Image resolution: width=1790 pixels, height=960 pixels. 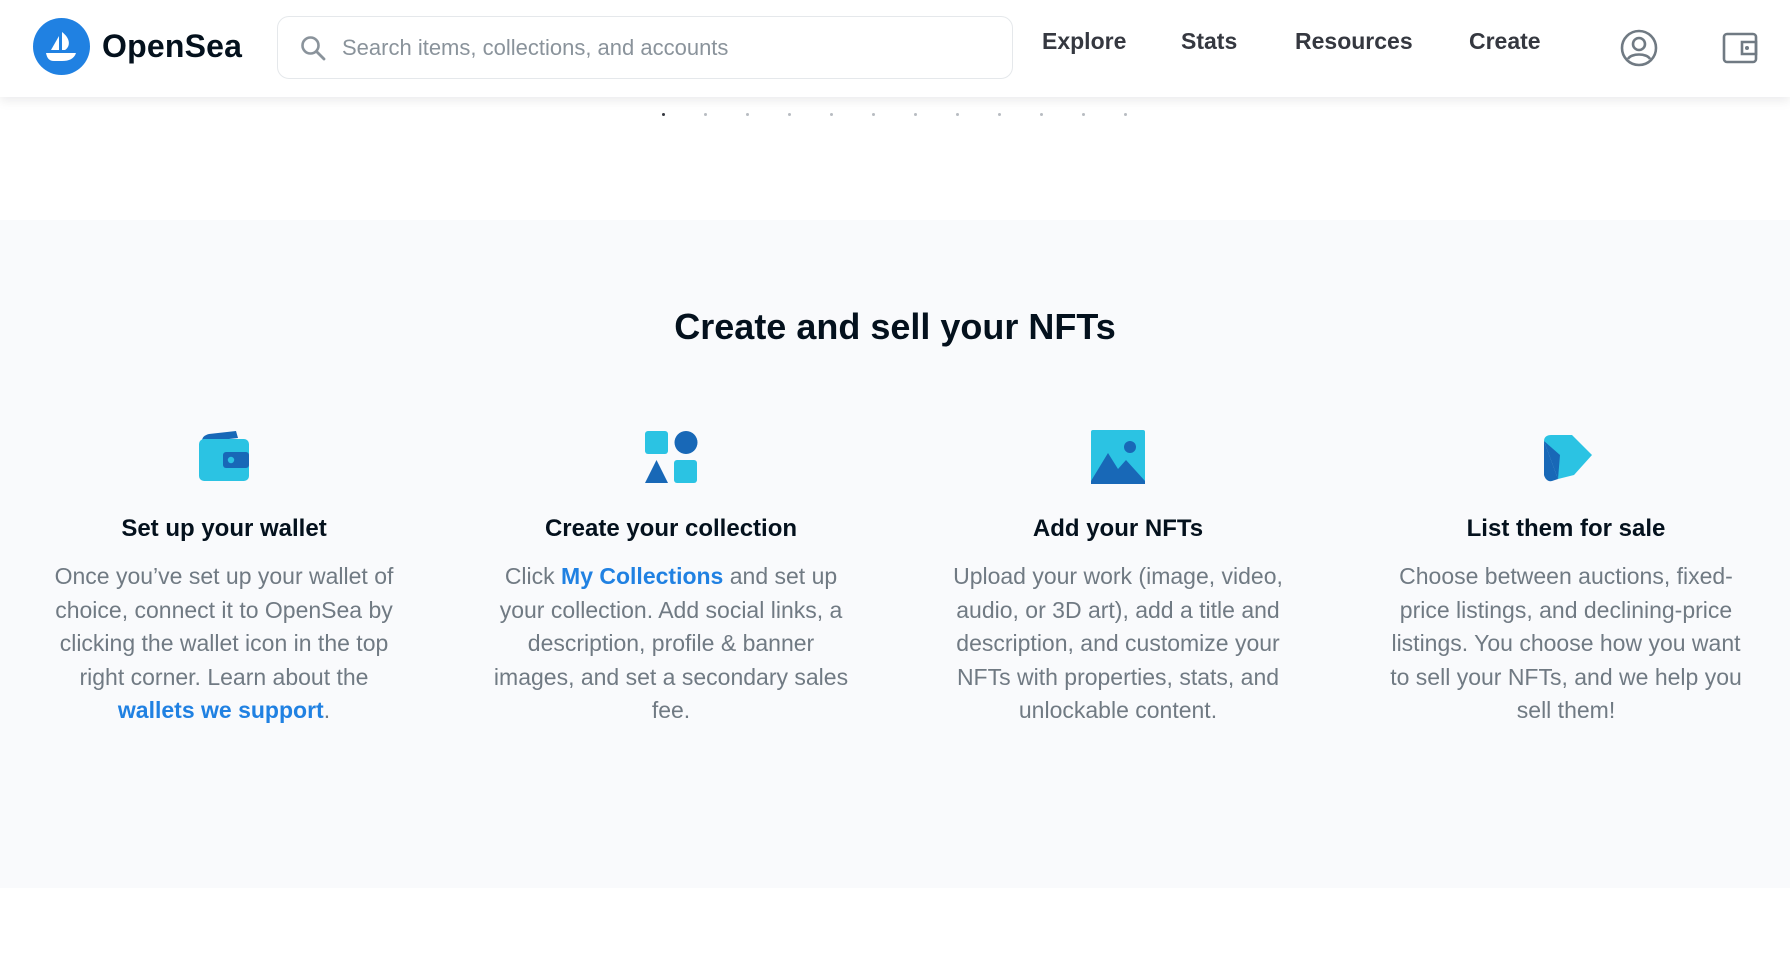 I want to click on step-text: Click, so click(x=533, y=576).